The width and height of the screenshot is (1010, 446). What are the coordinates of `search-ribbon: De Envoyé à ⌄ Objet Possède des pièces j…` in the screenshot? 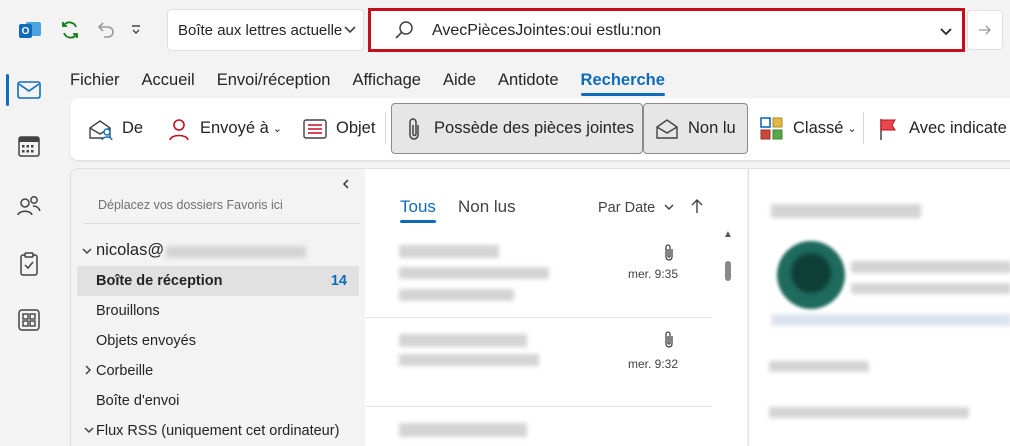 It's located at (540, 129).